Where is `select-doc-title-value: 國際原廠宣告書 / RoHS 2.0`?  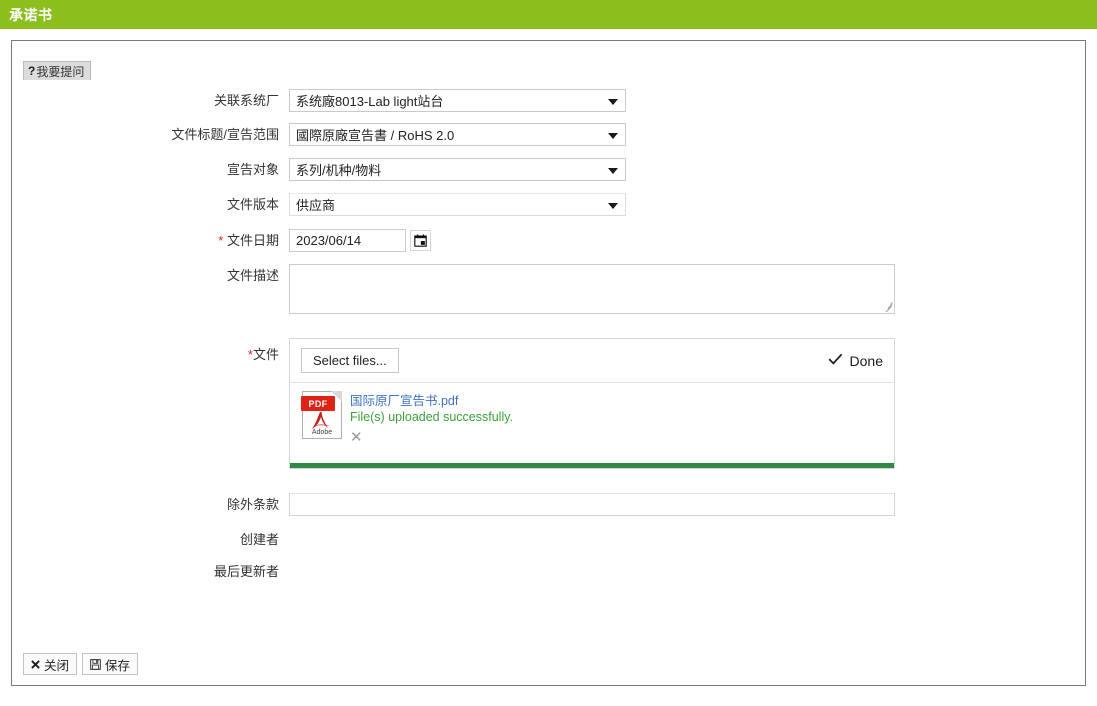
select-doc-title-value: 國際原廠宣告書 / RoHS 2.0 is located at coordinates (375, 135).